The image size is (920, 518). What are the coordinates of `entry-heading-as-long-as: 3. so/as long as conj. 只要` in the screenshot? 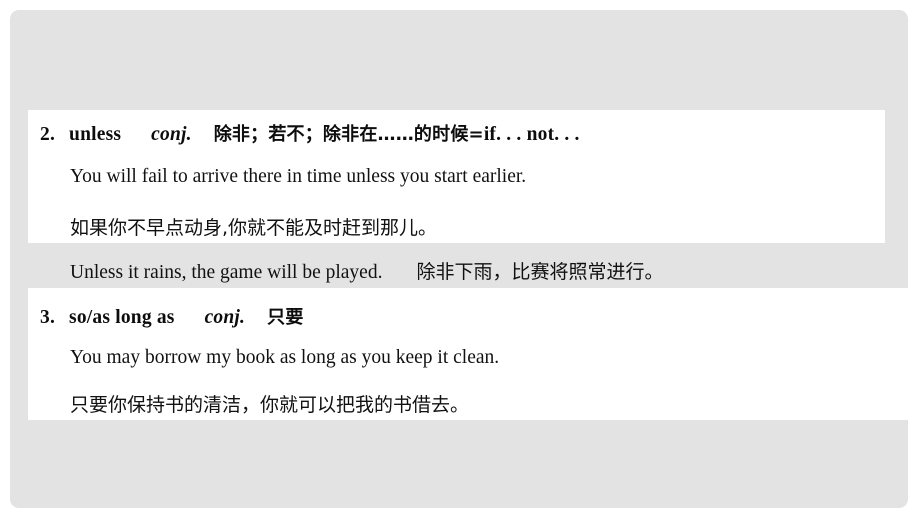 It's located at (172, 316).